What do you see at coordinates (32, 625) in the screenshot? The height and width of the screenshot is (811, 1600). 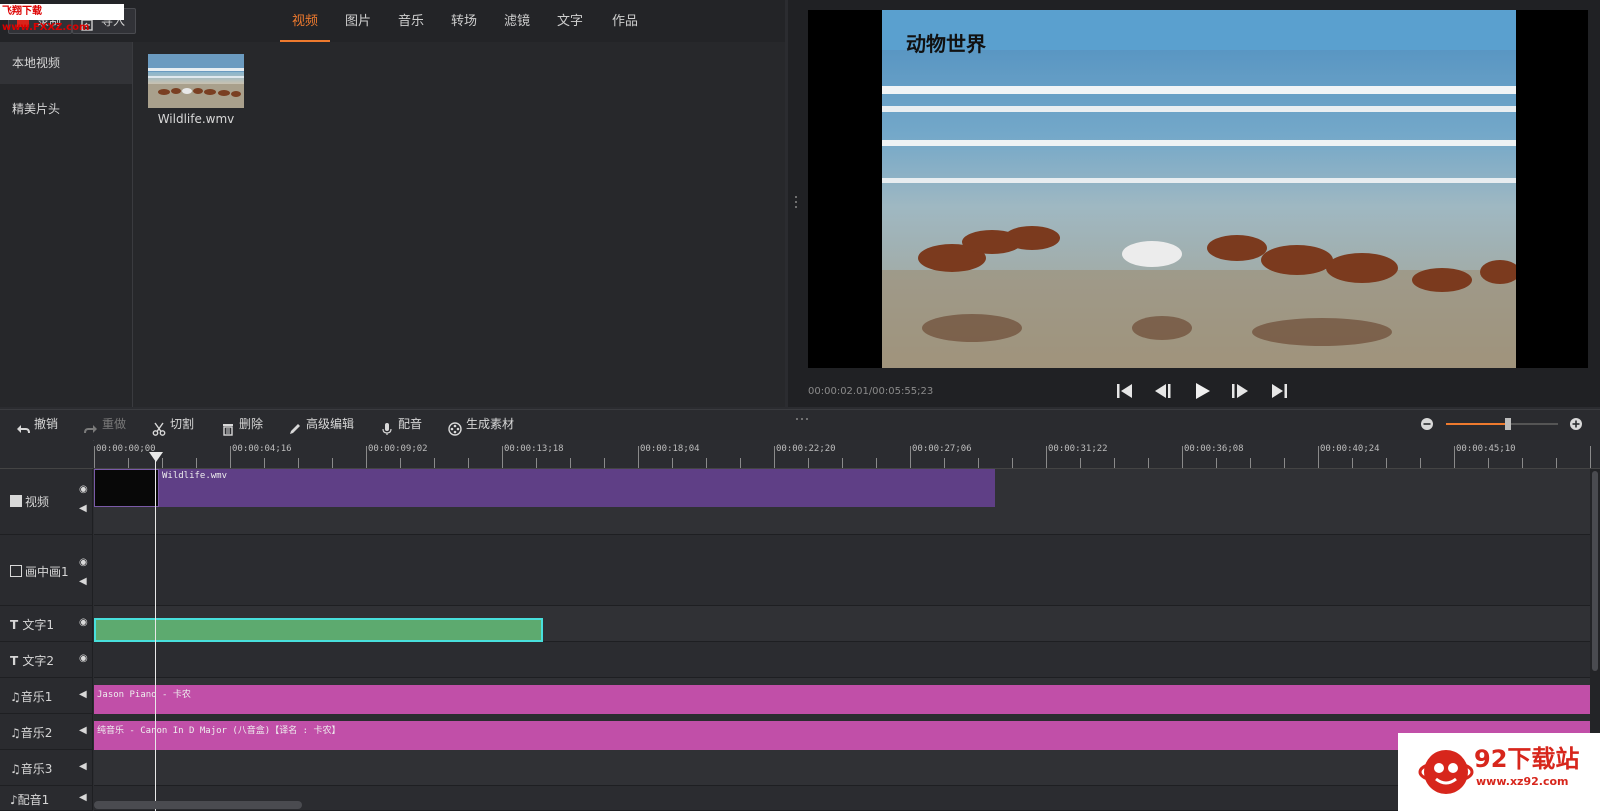 I see `track-label: T 文字1` at bounding box center [32, 625].